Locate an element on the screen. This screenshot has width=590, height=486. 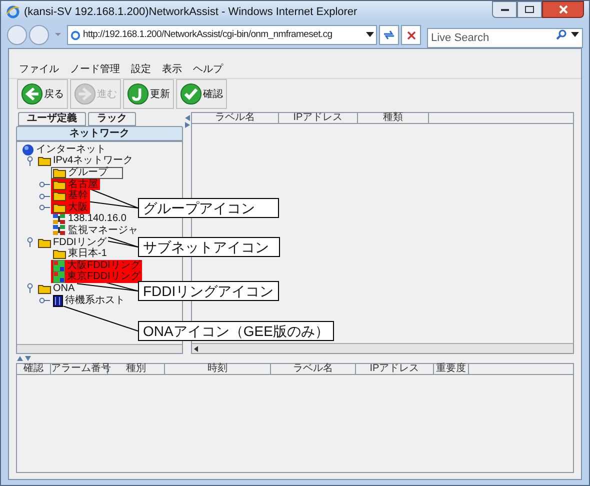
tree-item: 大阪FDDIリング is located at coordinates (96, 266).